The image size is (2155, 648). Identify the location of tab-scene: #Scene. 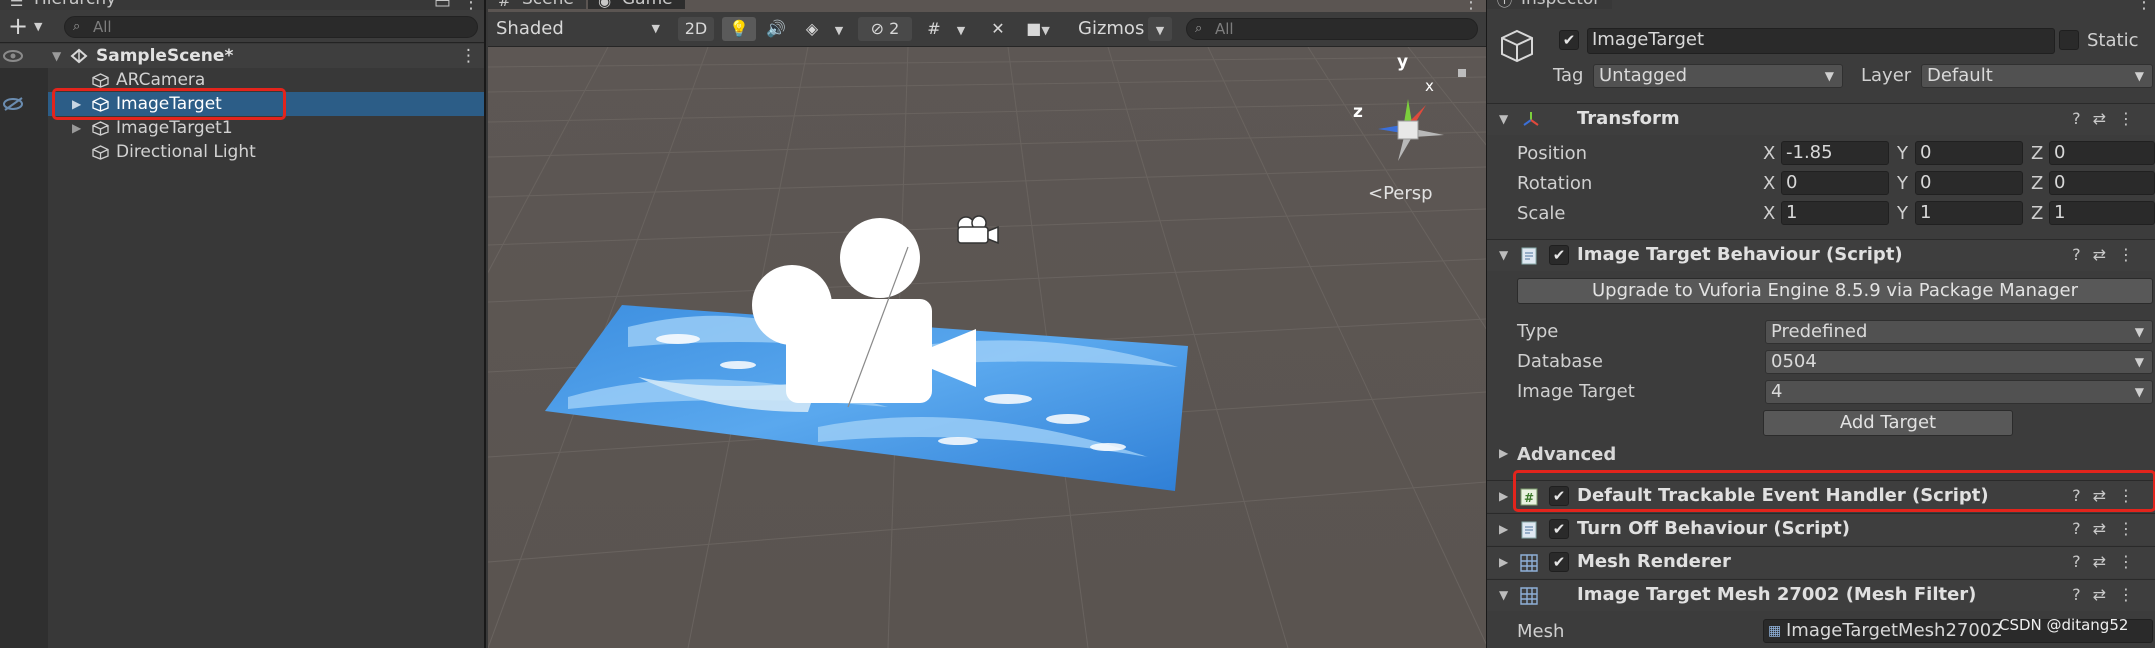
(537, 5).